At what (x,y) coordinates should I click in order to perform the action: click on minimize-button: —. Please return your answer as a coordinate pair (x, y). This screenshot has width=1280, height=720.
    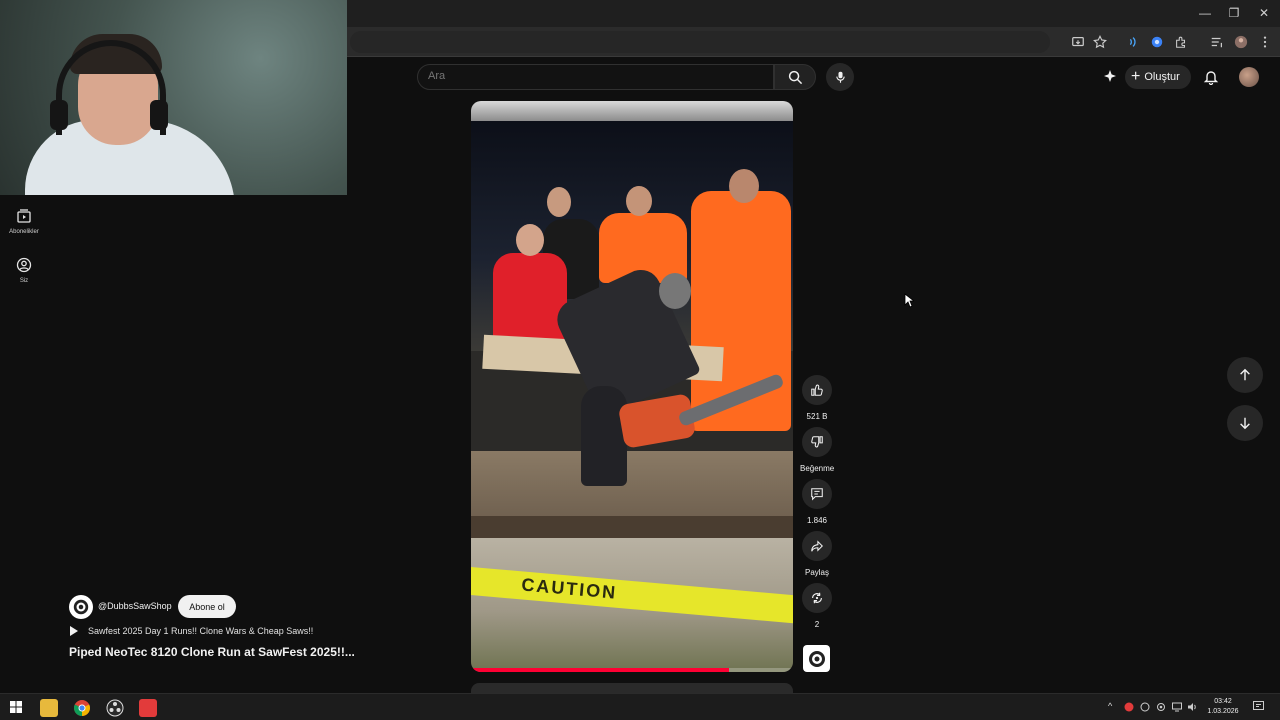
    Looking at the image, I should click on (1205, 13).